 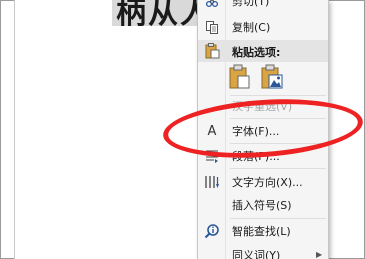 What do you see at coordinates (212, 156) in the screenshot?
I see `paragraph-icon` at bounding box center [212, 156].